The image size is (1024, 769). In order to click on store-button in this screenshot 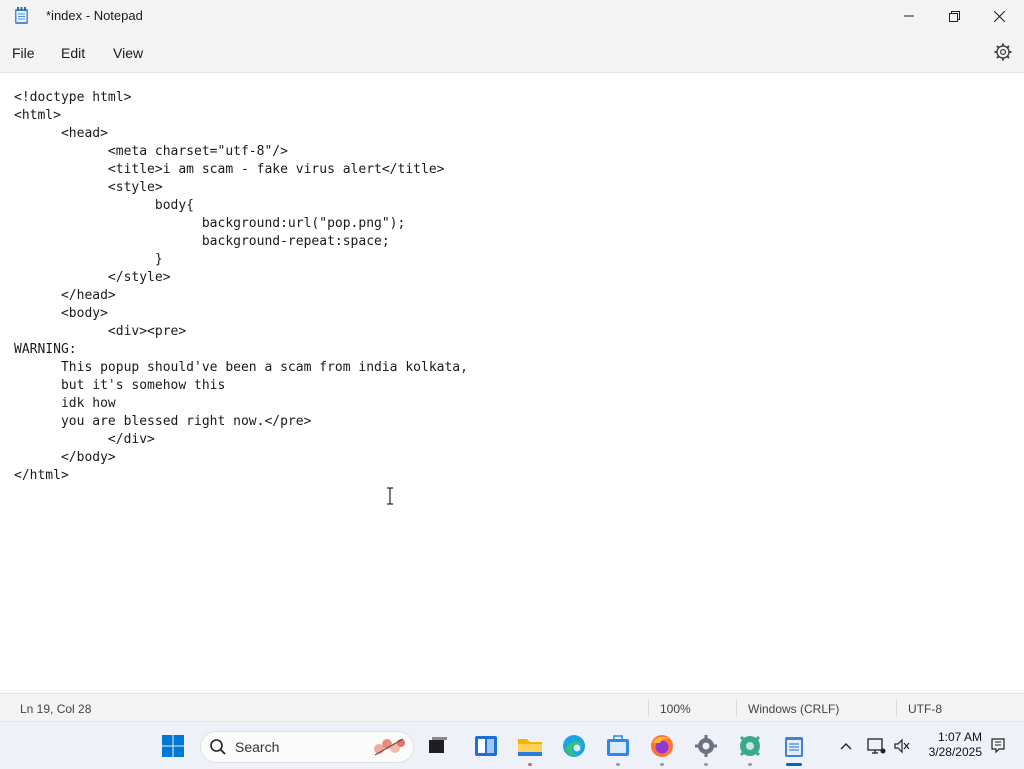, I will do `click(618, 749)`.